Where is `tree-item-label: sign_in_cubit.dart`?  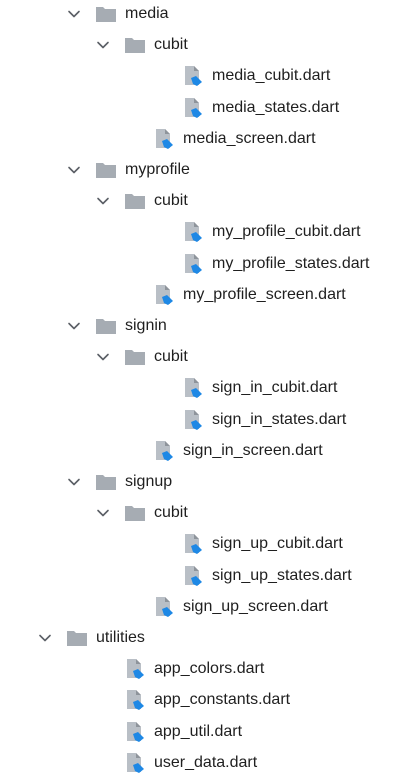
tree-item-label: sign_in_cubit.dart is located at coordinates (275, 388).